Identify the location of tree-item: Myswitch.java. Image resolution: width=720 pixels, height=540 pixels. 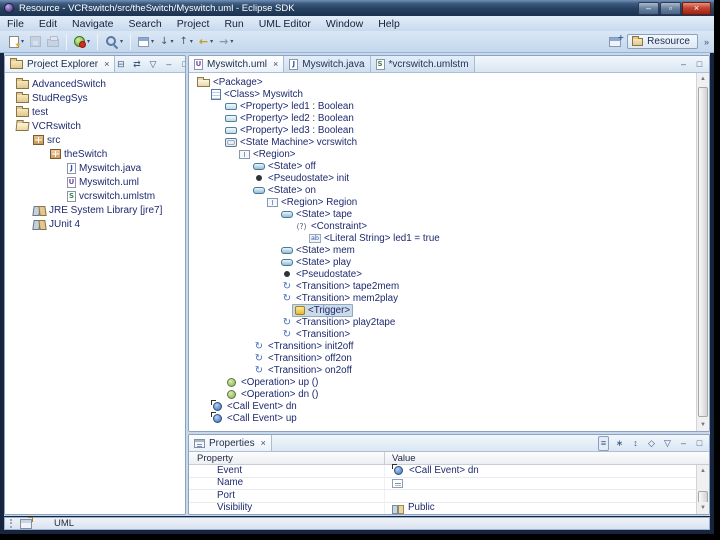
(95, 168).